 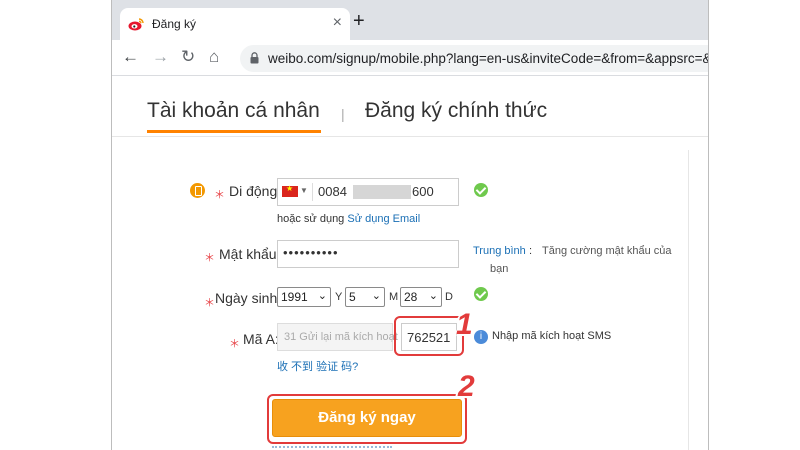 I want to click on sms-code-hint: Nhập mã kích hoạt SMS, so click(x=552, y=336).